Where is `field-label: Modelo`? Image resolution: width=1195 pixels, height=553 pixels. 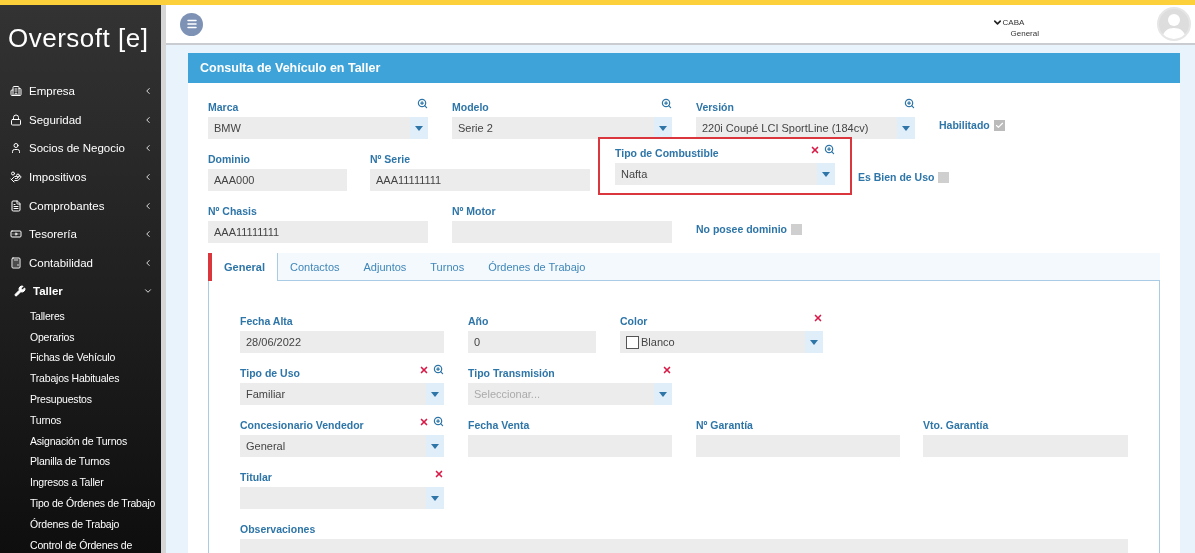 field-label: Modelo is located at coordinates (471, 107).